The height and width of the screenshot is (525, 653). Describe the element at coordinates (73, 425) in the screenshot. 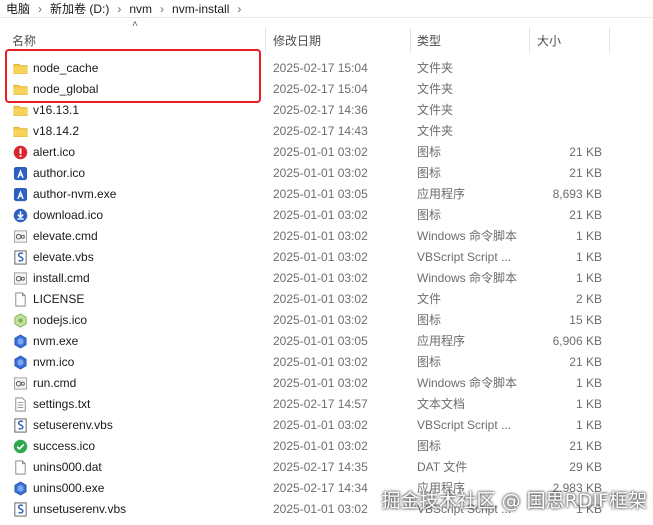

I see `file-name: setuserenv.vbs` at that location.